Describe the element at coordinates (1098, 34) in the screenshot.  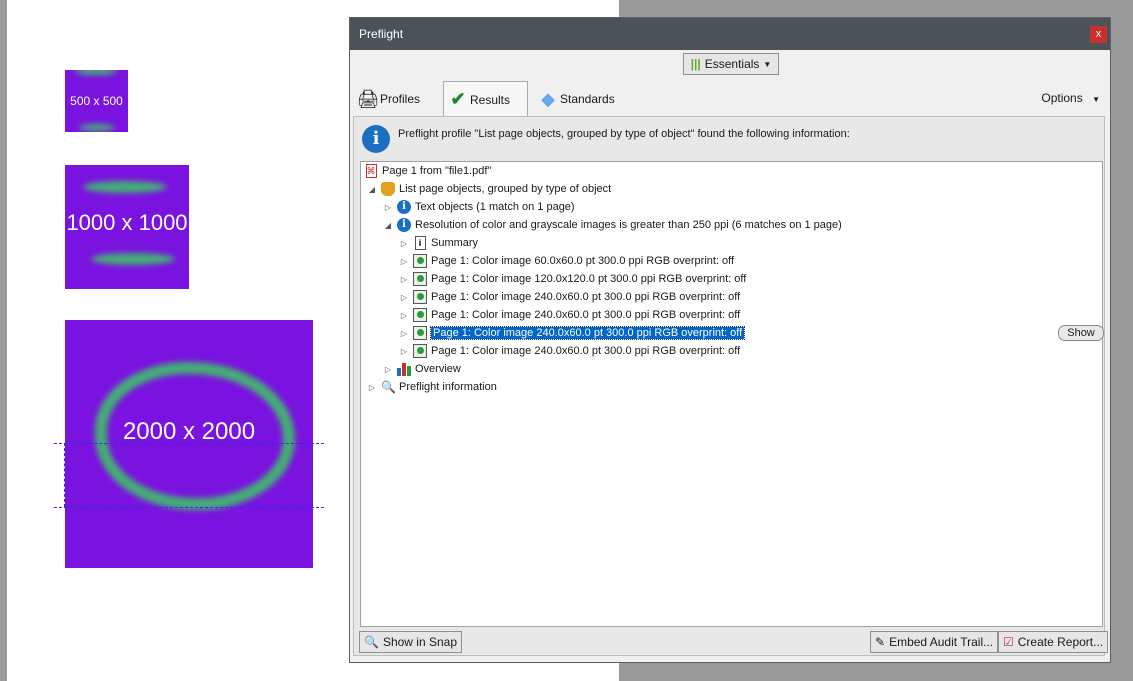
I see `close-button: x` at that location.